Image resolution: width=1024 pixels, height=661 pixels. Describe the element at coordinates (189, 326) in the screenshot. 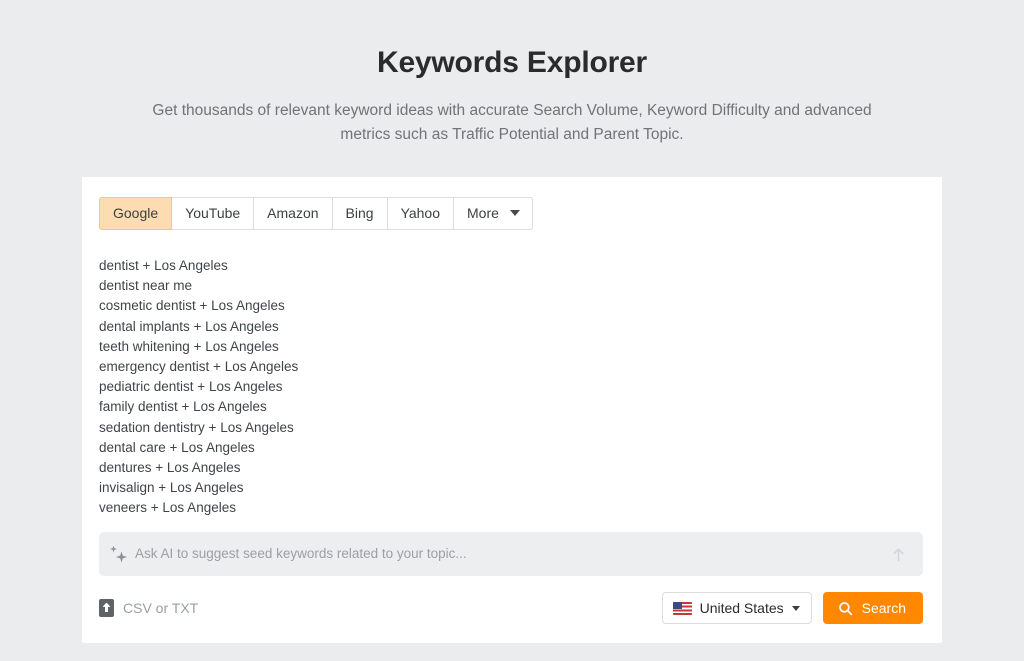

I see `keyword-line: dental implants + Los Angeles` at that location.